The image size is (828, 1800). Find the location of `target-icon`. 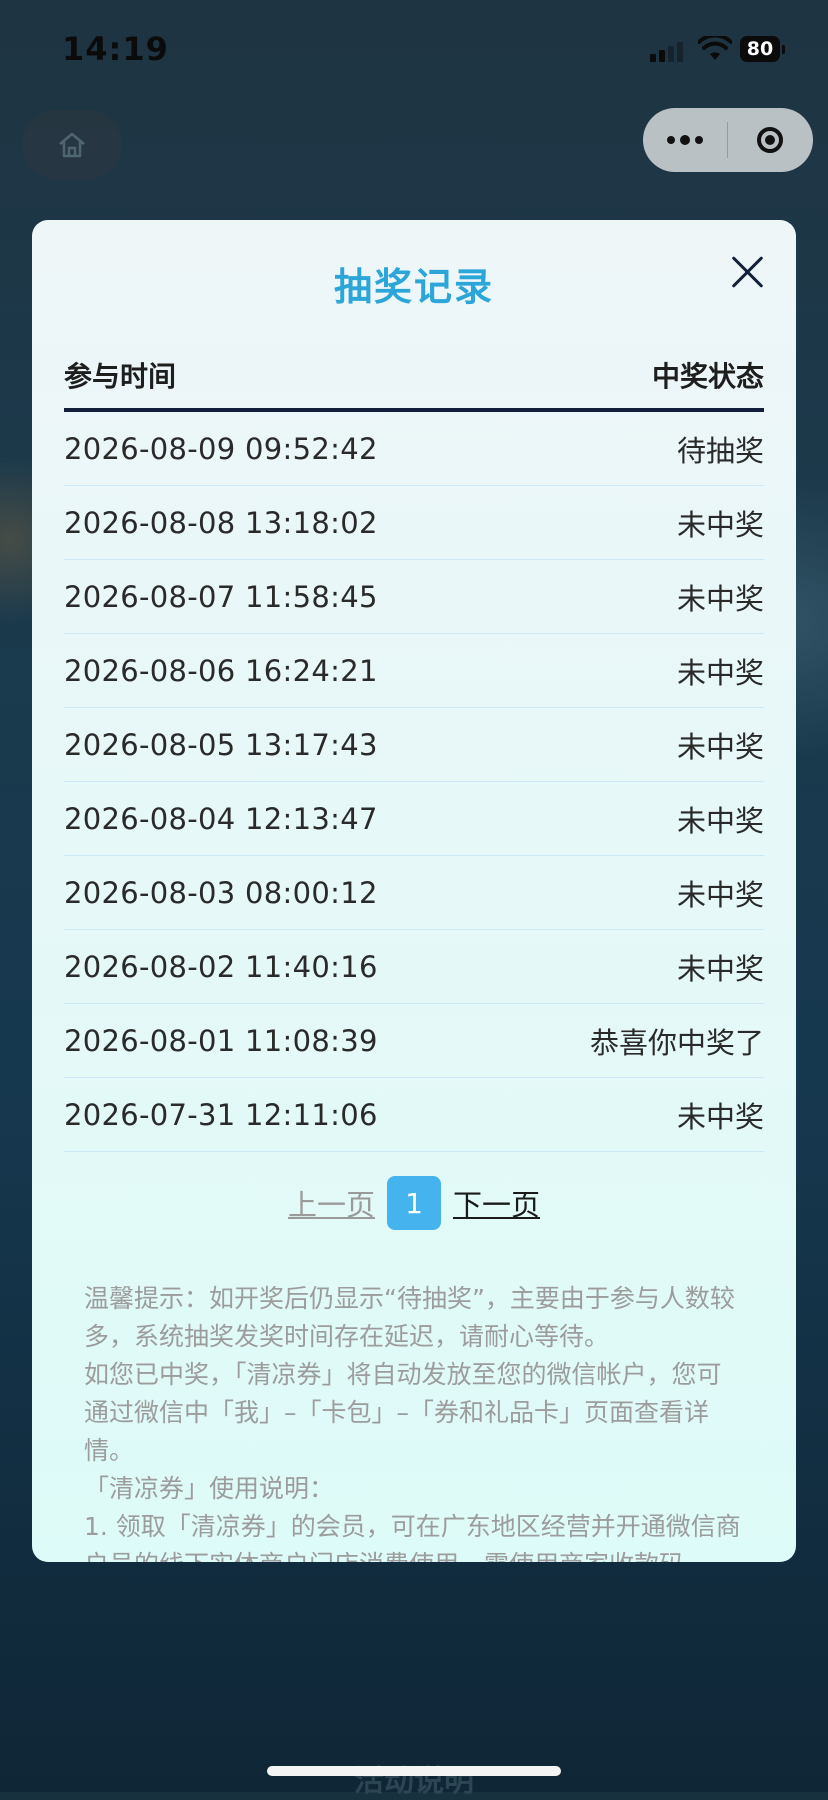

target-icon is located at coordinates (770, 140).